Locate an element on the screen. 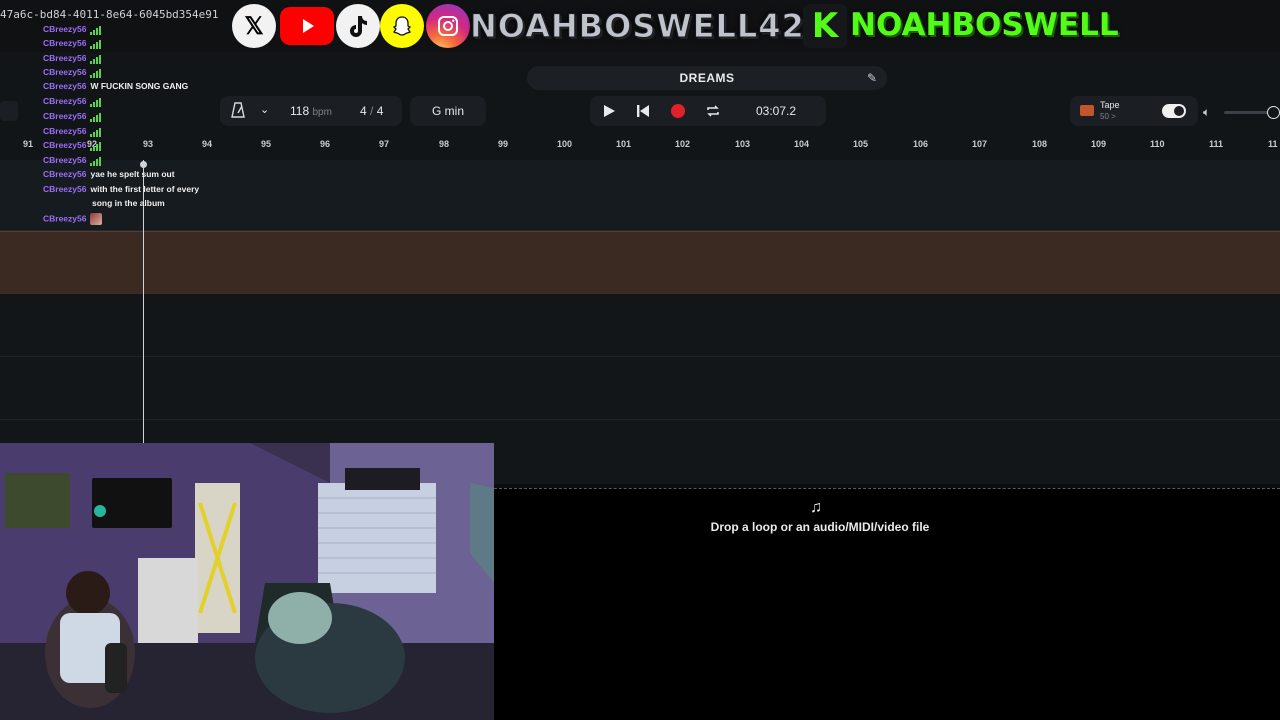 This screenshot has height=720, width=1280. project-title-bar: DREAMS ✎ is located at coordinates (707, 78).